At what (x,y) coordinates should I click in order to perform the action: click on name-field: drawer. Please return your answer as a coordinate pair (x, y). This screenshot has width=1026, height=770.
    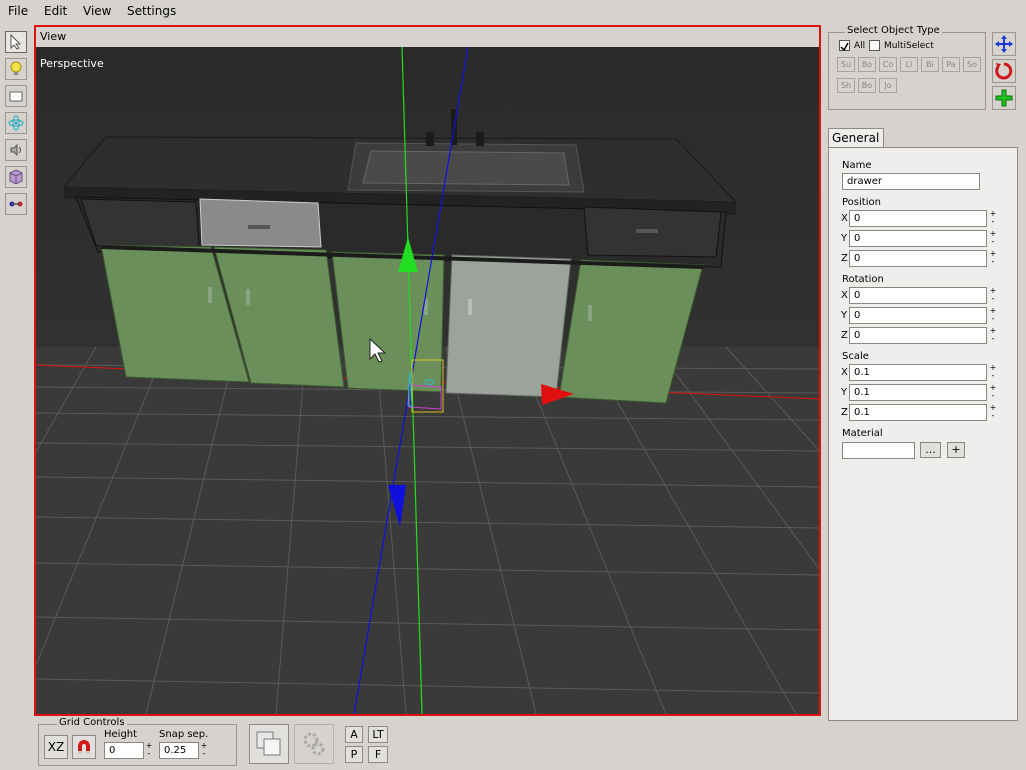
    Looking at the image, I should click on (911, 181).